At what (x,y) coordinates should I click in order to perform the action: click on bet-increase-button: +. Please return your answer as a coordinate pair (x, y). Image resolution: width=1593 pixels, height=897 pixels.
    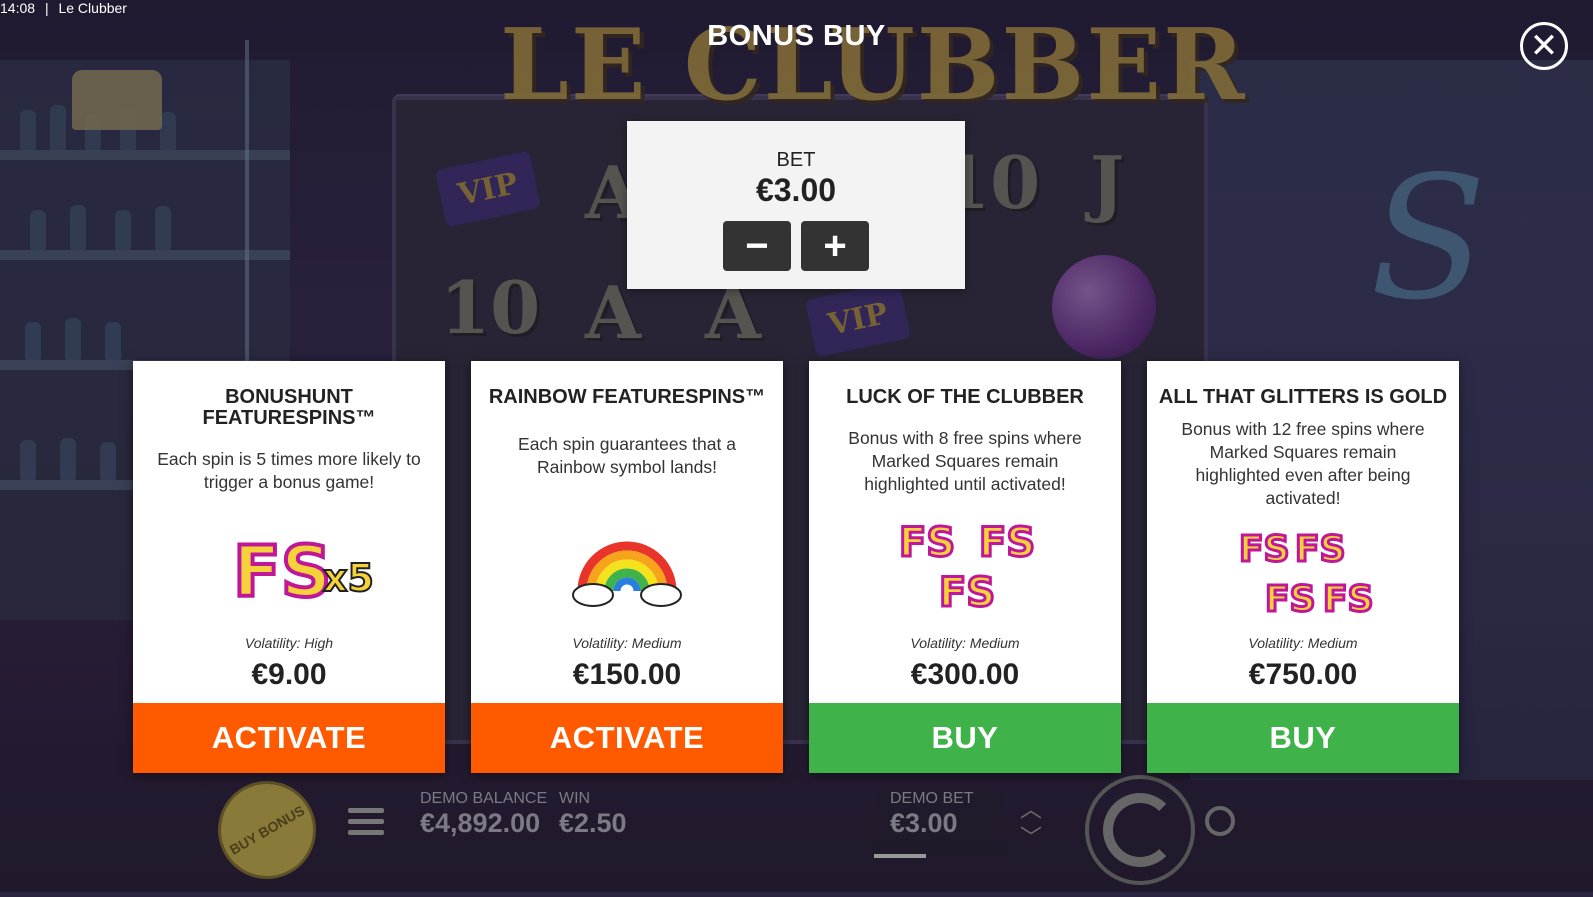
    Looking at the image, I should click on (835, 246).